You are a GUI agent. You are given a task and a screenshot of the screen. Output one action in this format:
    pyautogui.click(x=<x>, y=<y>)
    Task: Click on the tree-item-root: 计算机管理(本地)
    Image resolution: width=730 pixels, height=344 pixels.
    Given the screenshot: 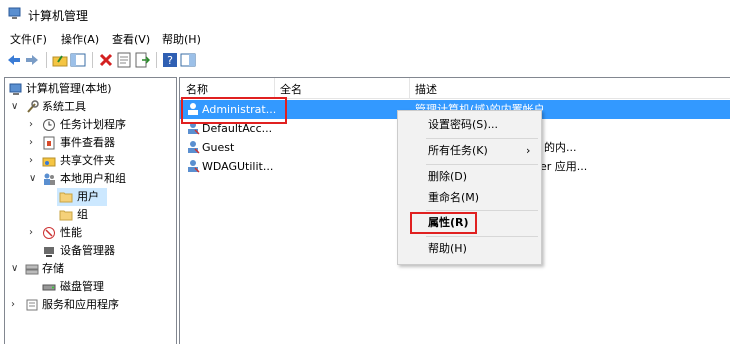 What is the action you would take?
    pyautogui.click(x=91, y=89)
    